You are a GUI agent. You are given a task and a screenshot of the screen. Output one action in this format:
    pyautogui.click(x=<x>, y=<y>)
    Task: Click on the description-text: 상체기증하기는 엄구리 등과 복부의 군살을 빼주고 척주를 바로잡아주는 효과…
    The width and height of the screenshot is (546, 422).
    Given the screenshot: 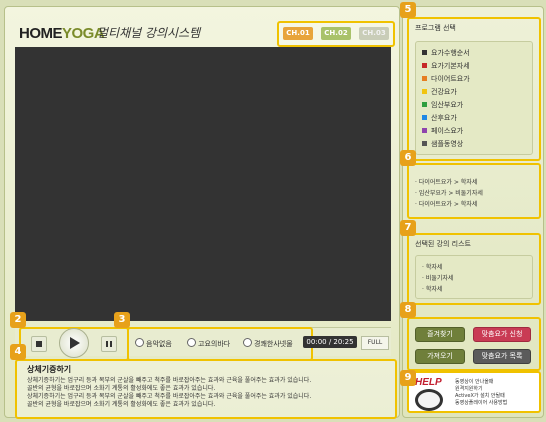 What is the action you would take?
    pyautogui.click(x=207, y=393)
    